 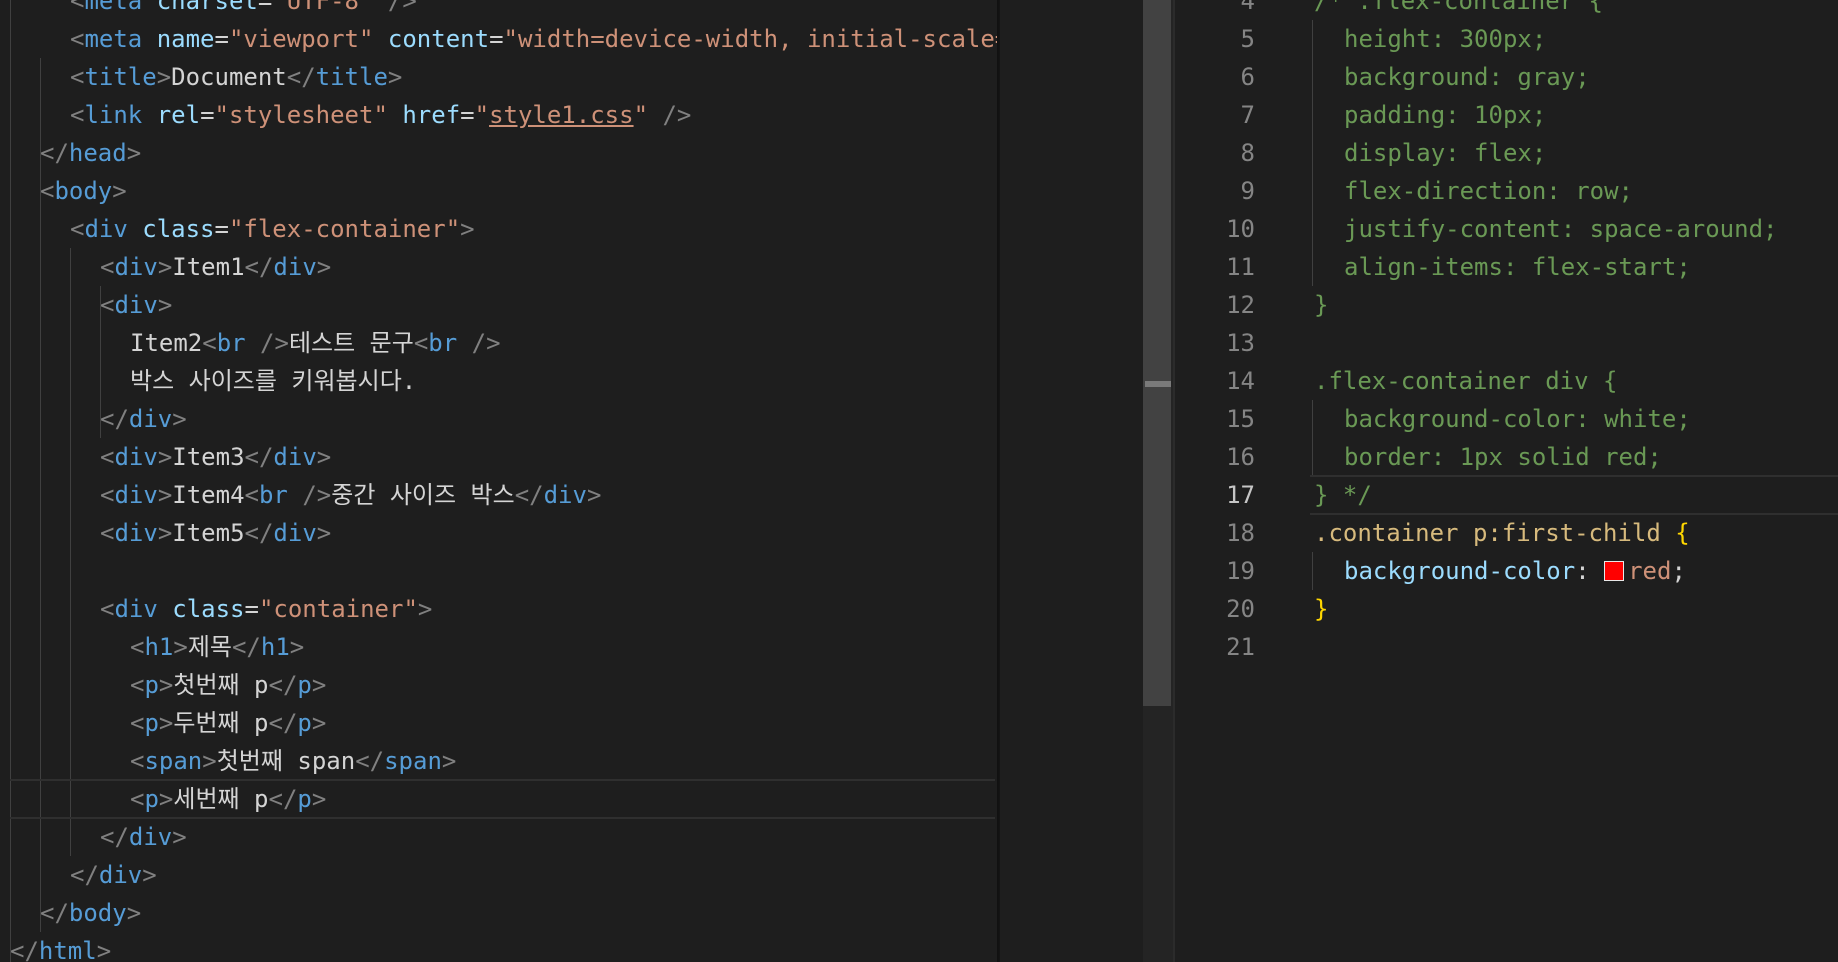 I want to click on code-line: <div>Item3</div>, so click(x=498, y=457).